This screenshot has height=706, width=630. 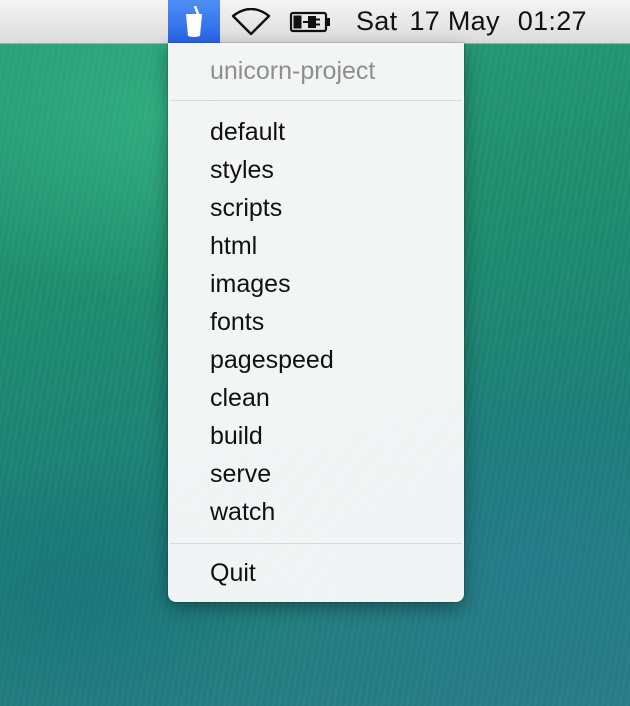 I want to click on menu-item-watch: watch, so click(x=316, y=512).